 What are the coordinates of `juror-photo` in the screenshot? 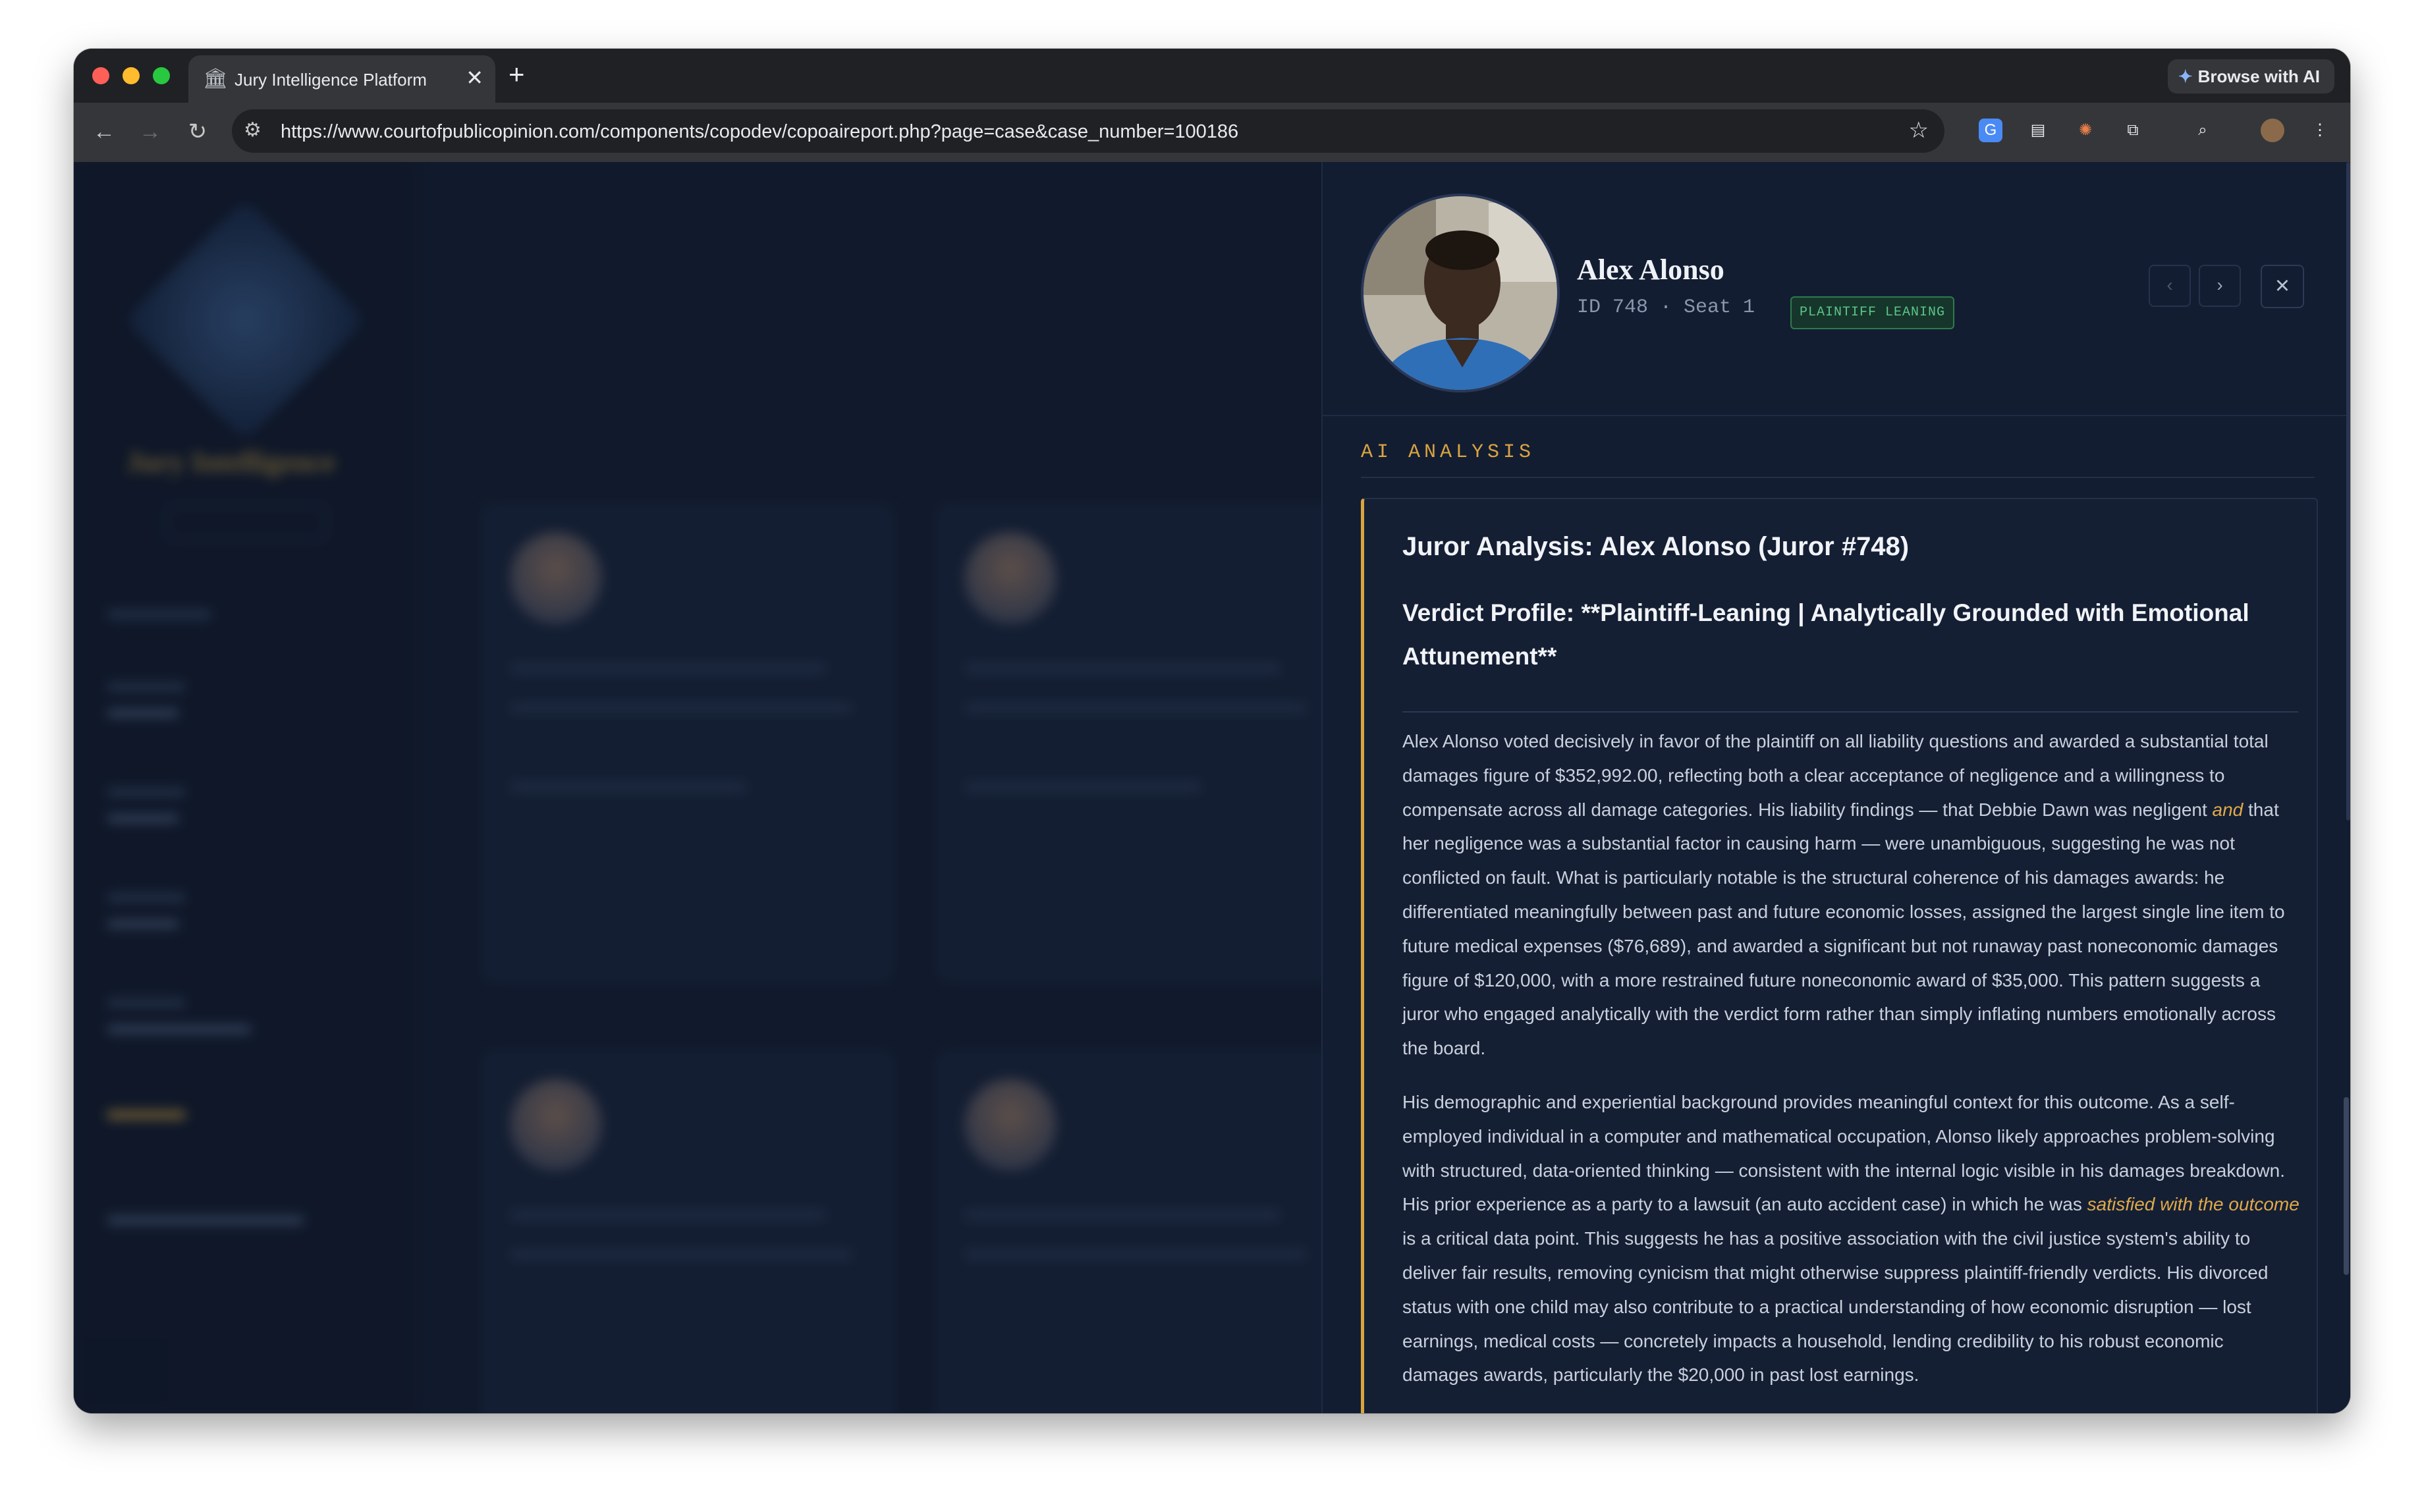 It's located at (1460, 293).